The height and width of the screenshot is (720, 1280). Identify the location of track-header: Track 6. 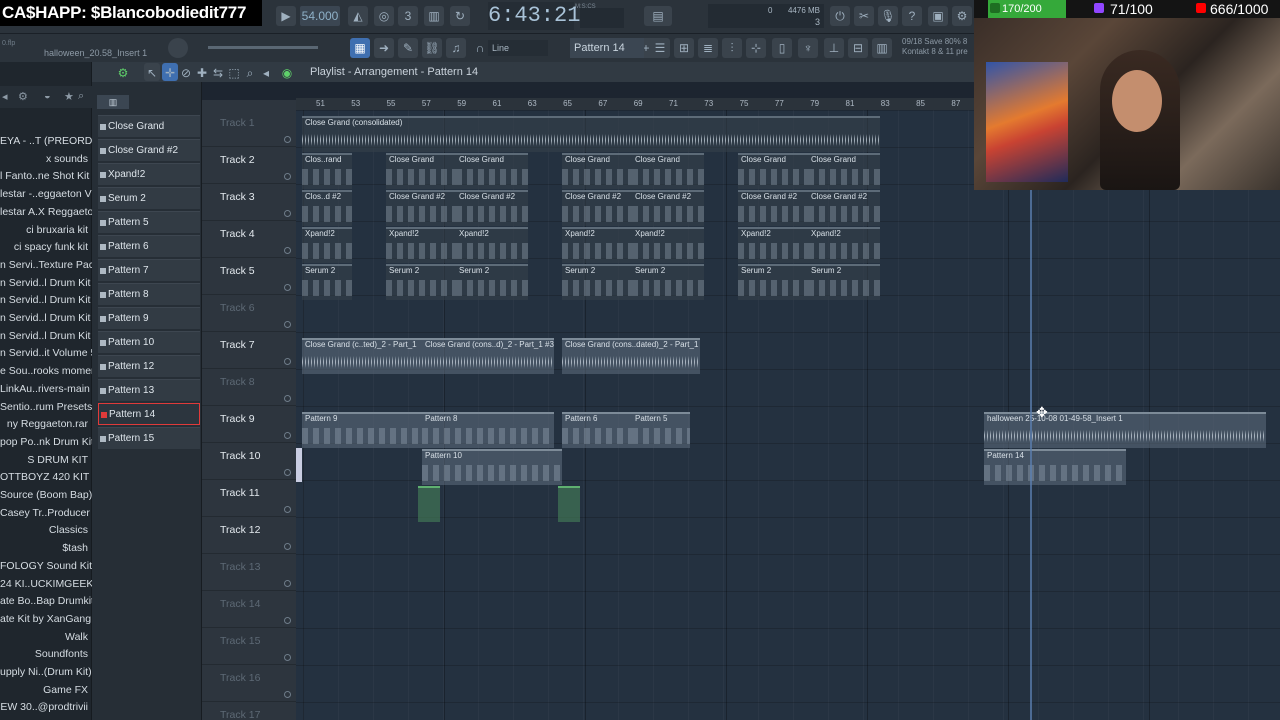
(249, 313).